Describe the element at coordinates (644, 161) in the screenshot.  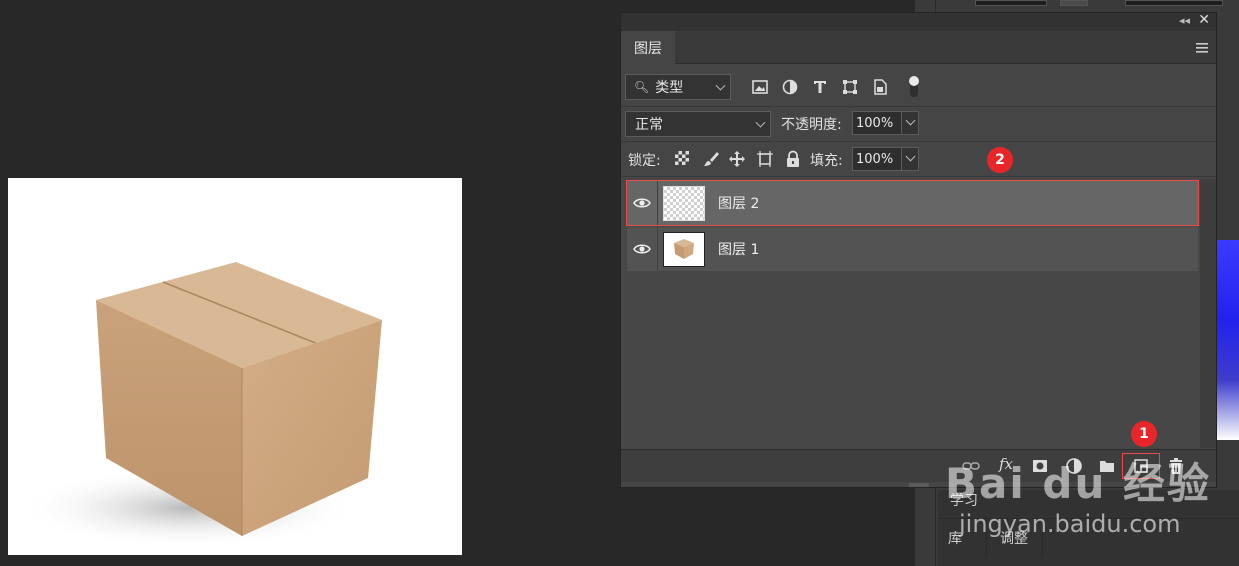
I see `lock-label: 锁定:` at that location.